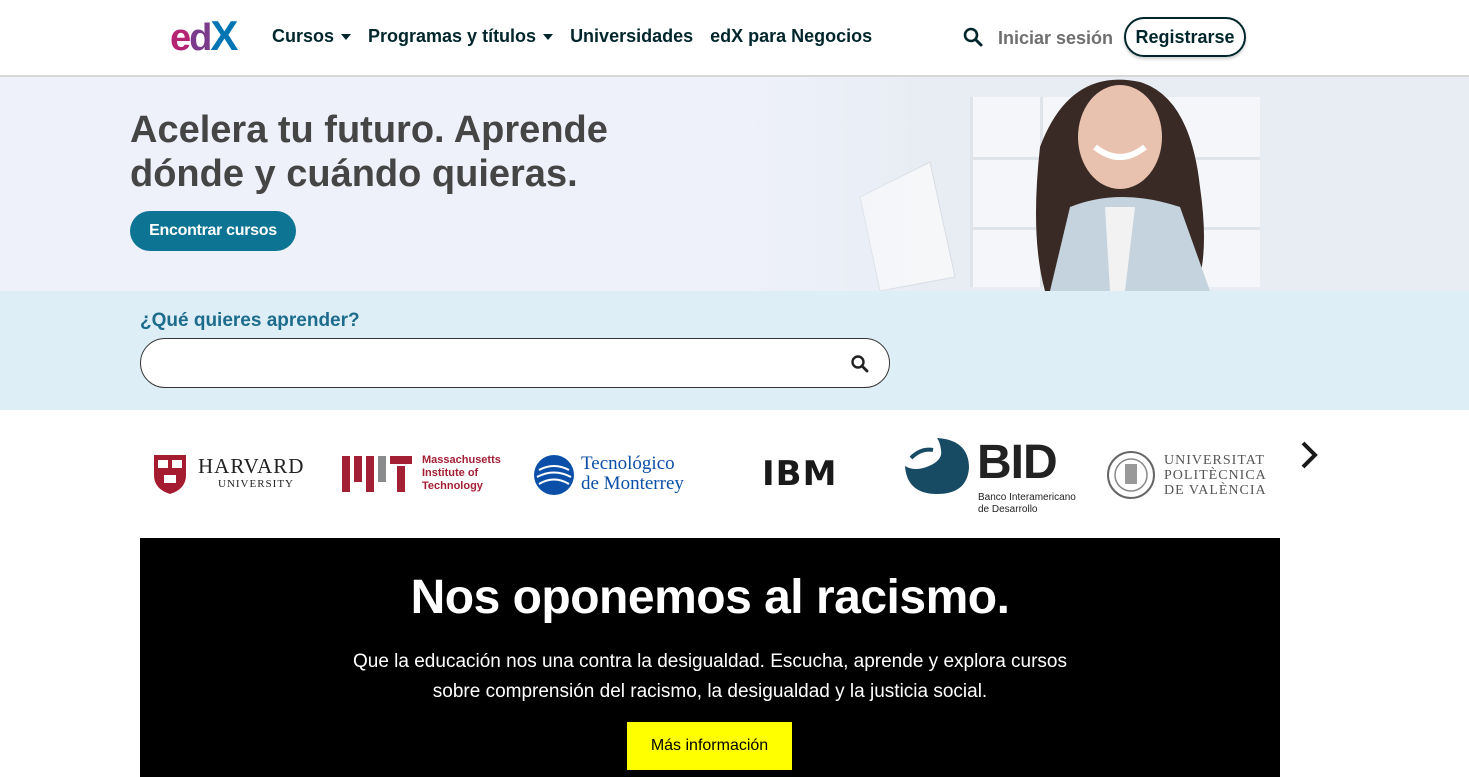  What do you see at coordinates (1131, 475) in the screenshot?
I see `upv-seal-icon` at bounding box center [1131, 475].